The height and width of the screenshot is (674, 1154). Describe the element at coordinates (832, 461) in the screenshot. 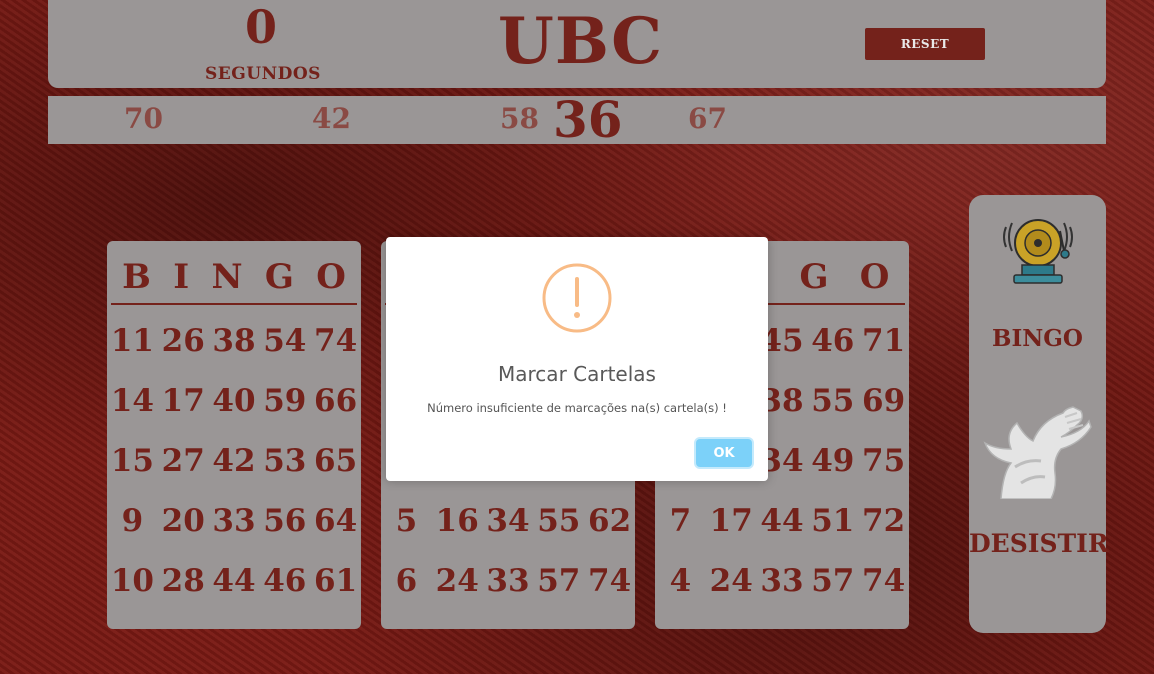

I see `card-cell: 49` at that location.